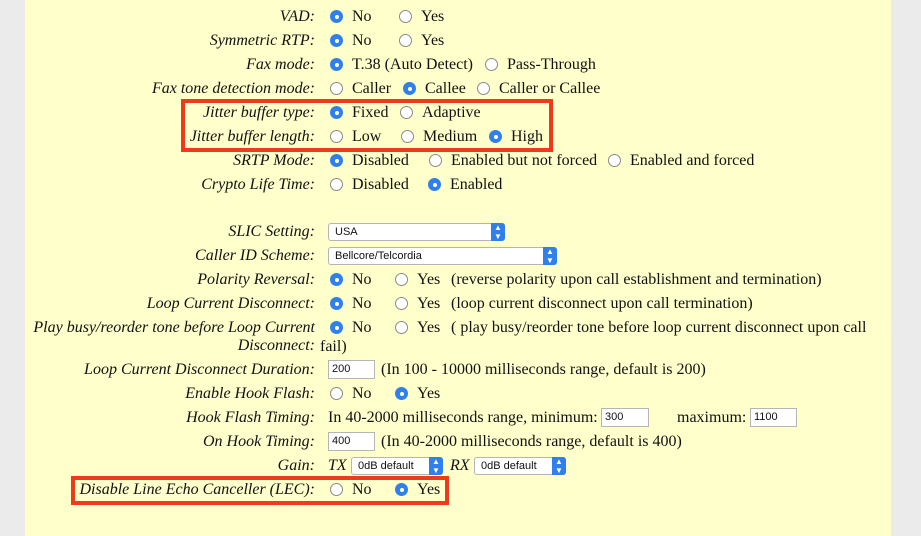 Image resolution: width=921 pixels, height=536 pixels. I want to click on label-play-busy-2: Disconnect:, so click(276, 345).